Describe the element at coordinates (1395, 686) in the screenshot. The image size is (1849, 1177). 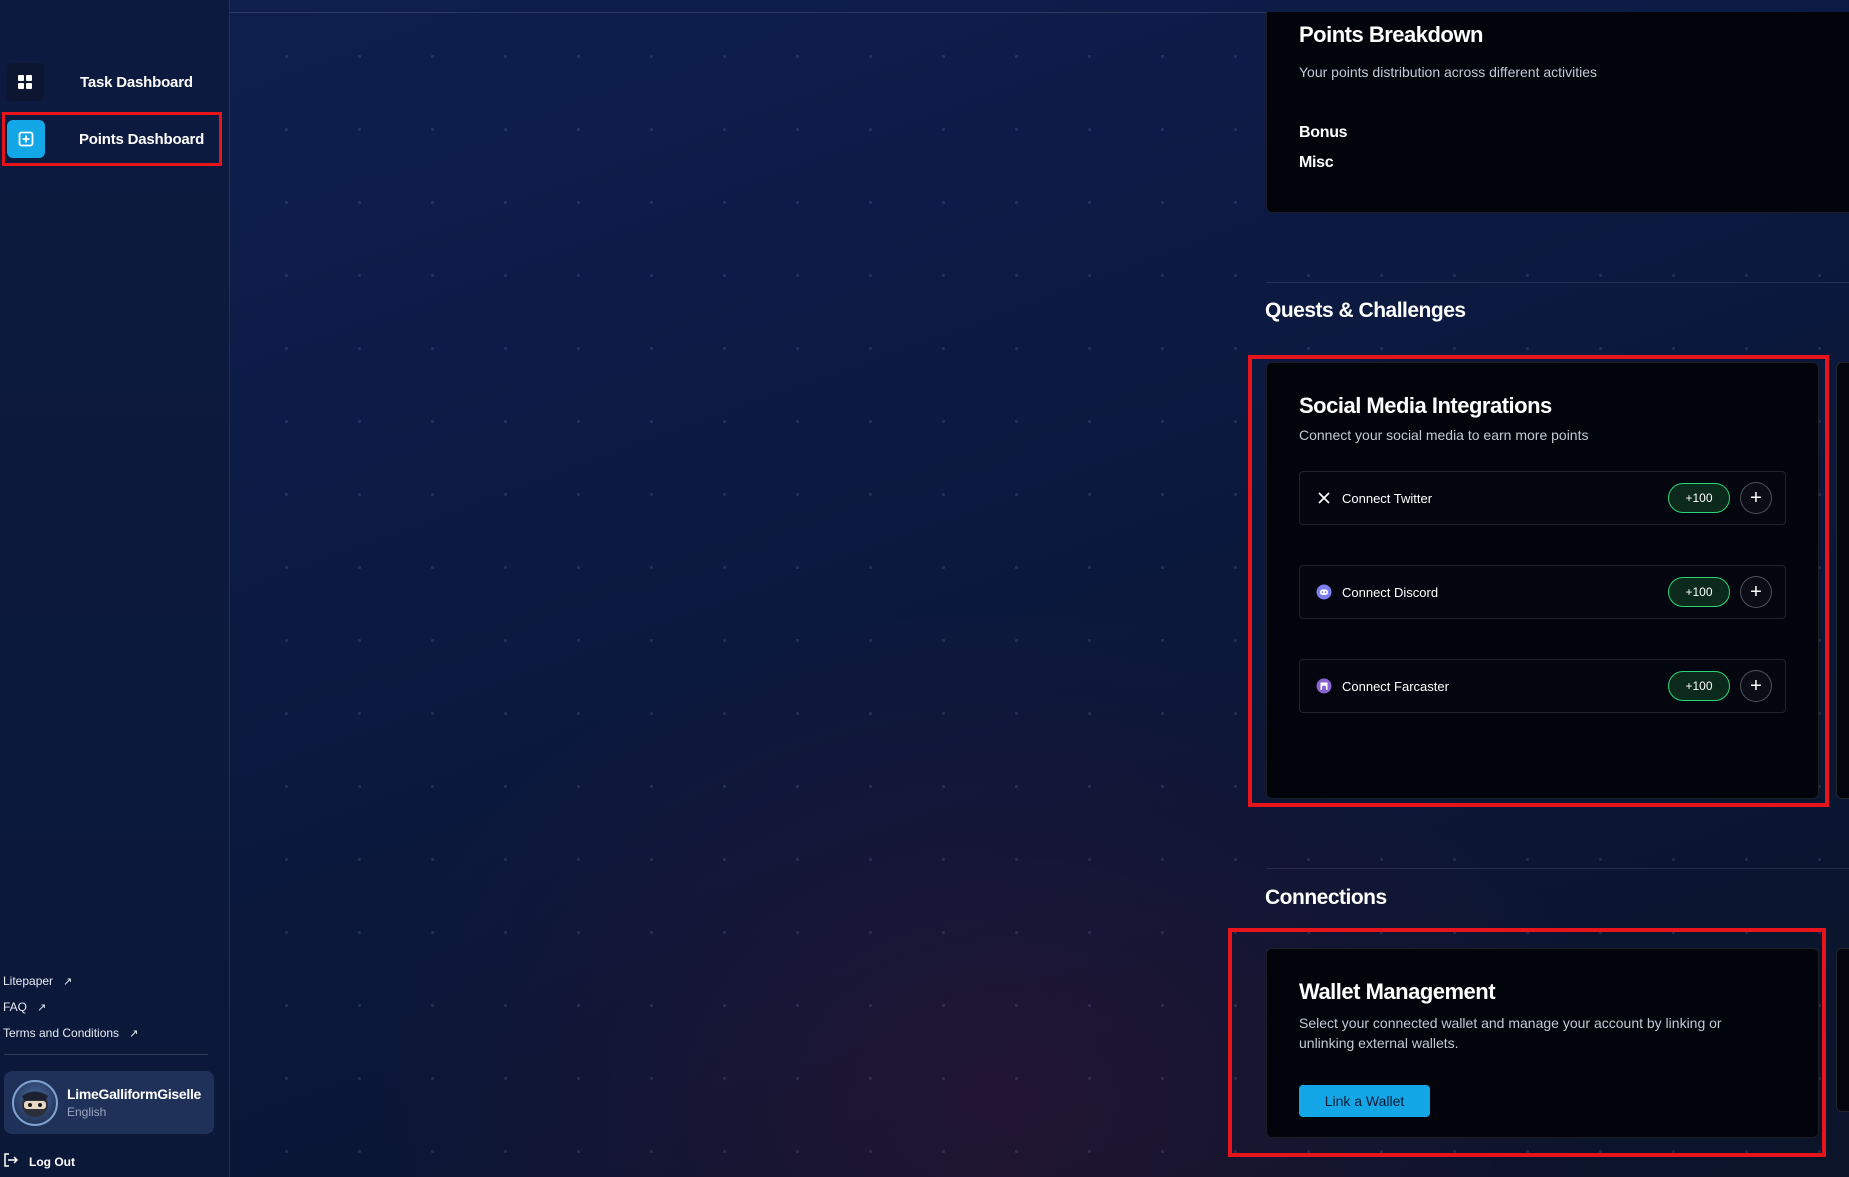
I see `connect-farcaster-label: Connect Farcaster` at that location.